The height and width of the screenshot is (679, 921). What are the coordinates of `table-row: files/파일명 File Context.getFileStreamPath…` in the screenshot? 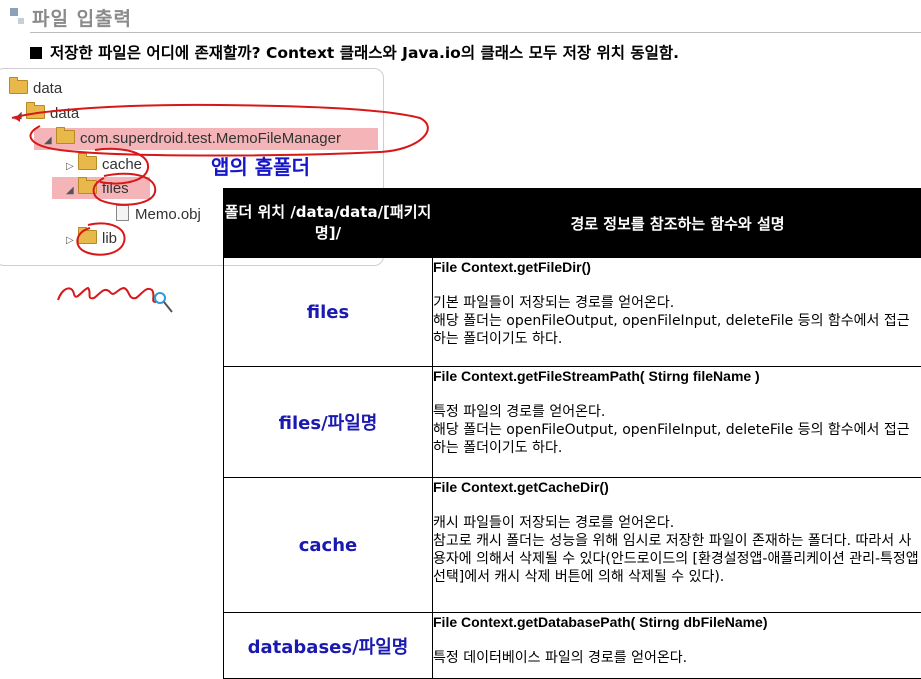 It's located at (572, 422).